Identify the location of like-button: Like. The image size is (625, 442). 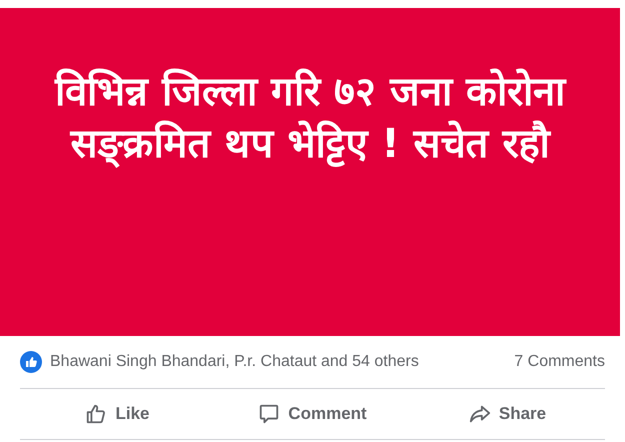
(117, 414).